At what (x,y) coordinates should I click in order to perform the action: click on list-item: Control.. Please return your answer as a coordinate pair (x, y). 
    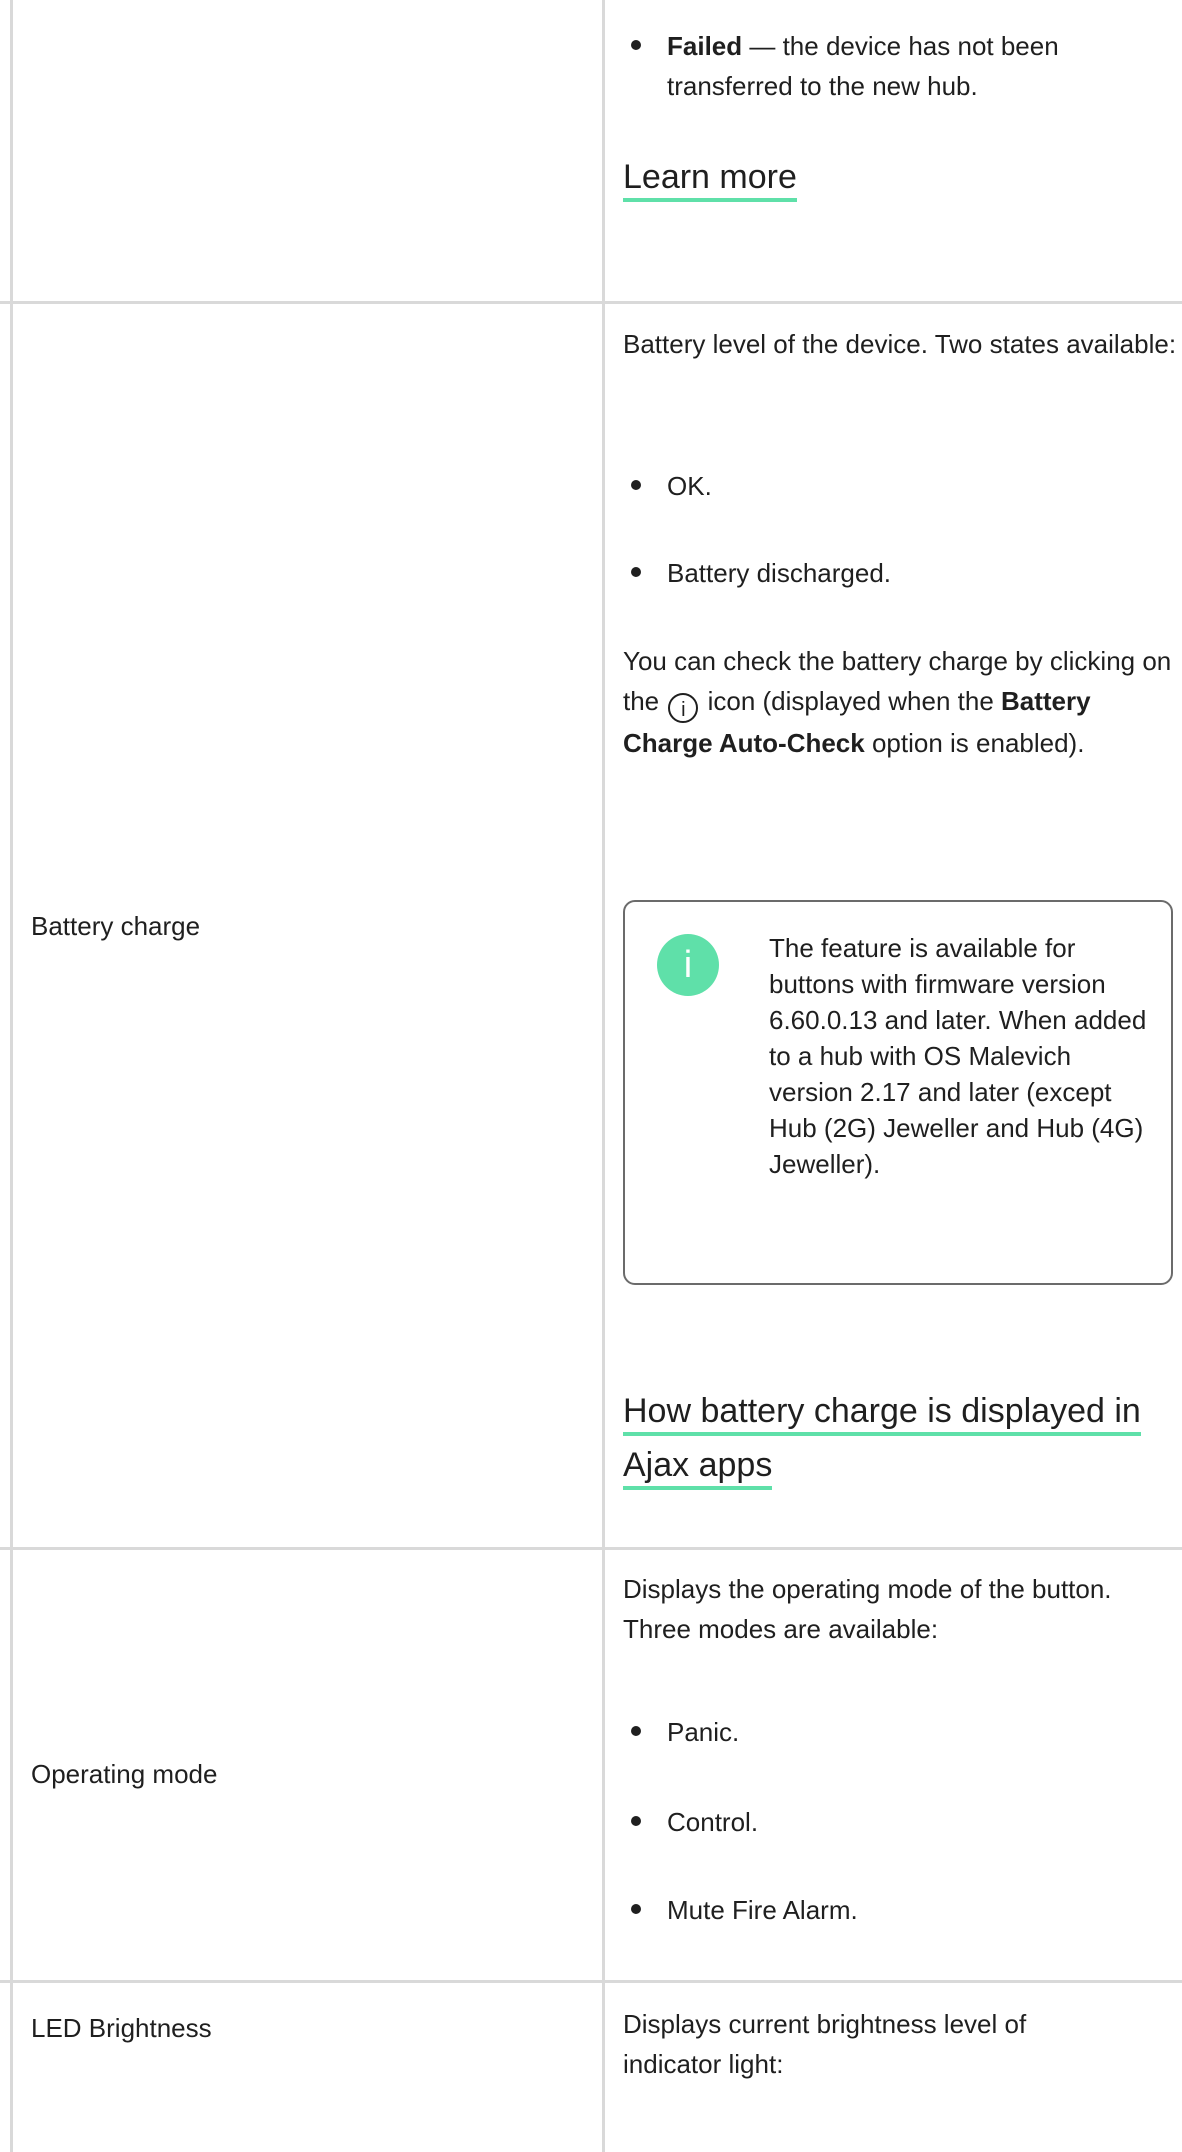
    Looking at the image, I should click on (900, 1822).